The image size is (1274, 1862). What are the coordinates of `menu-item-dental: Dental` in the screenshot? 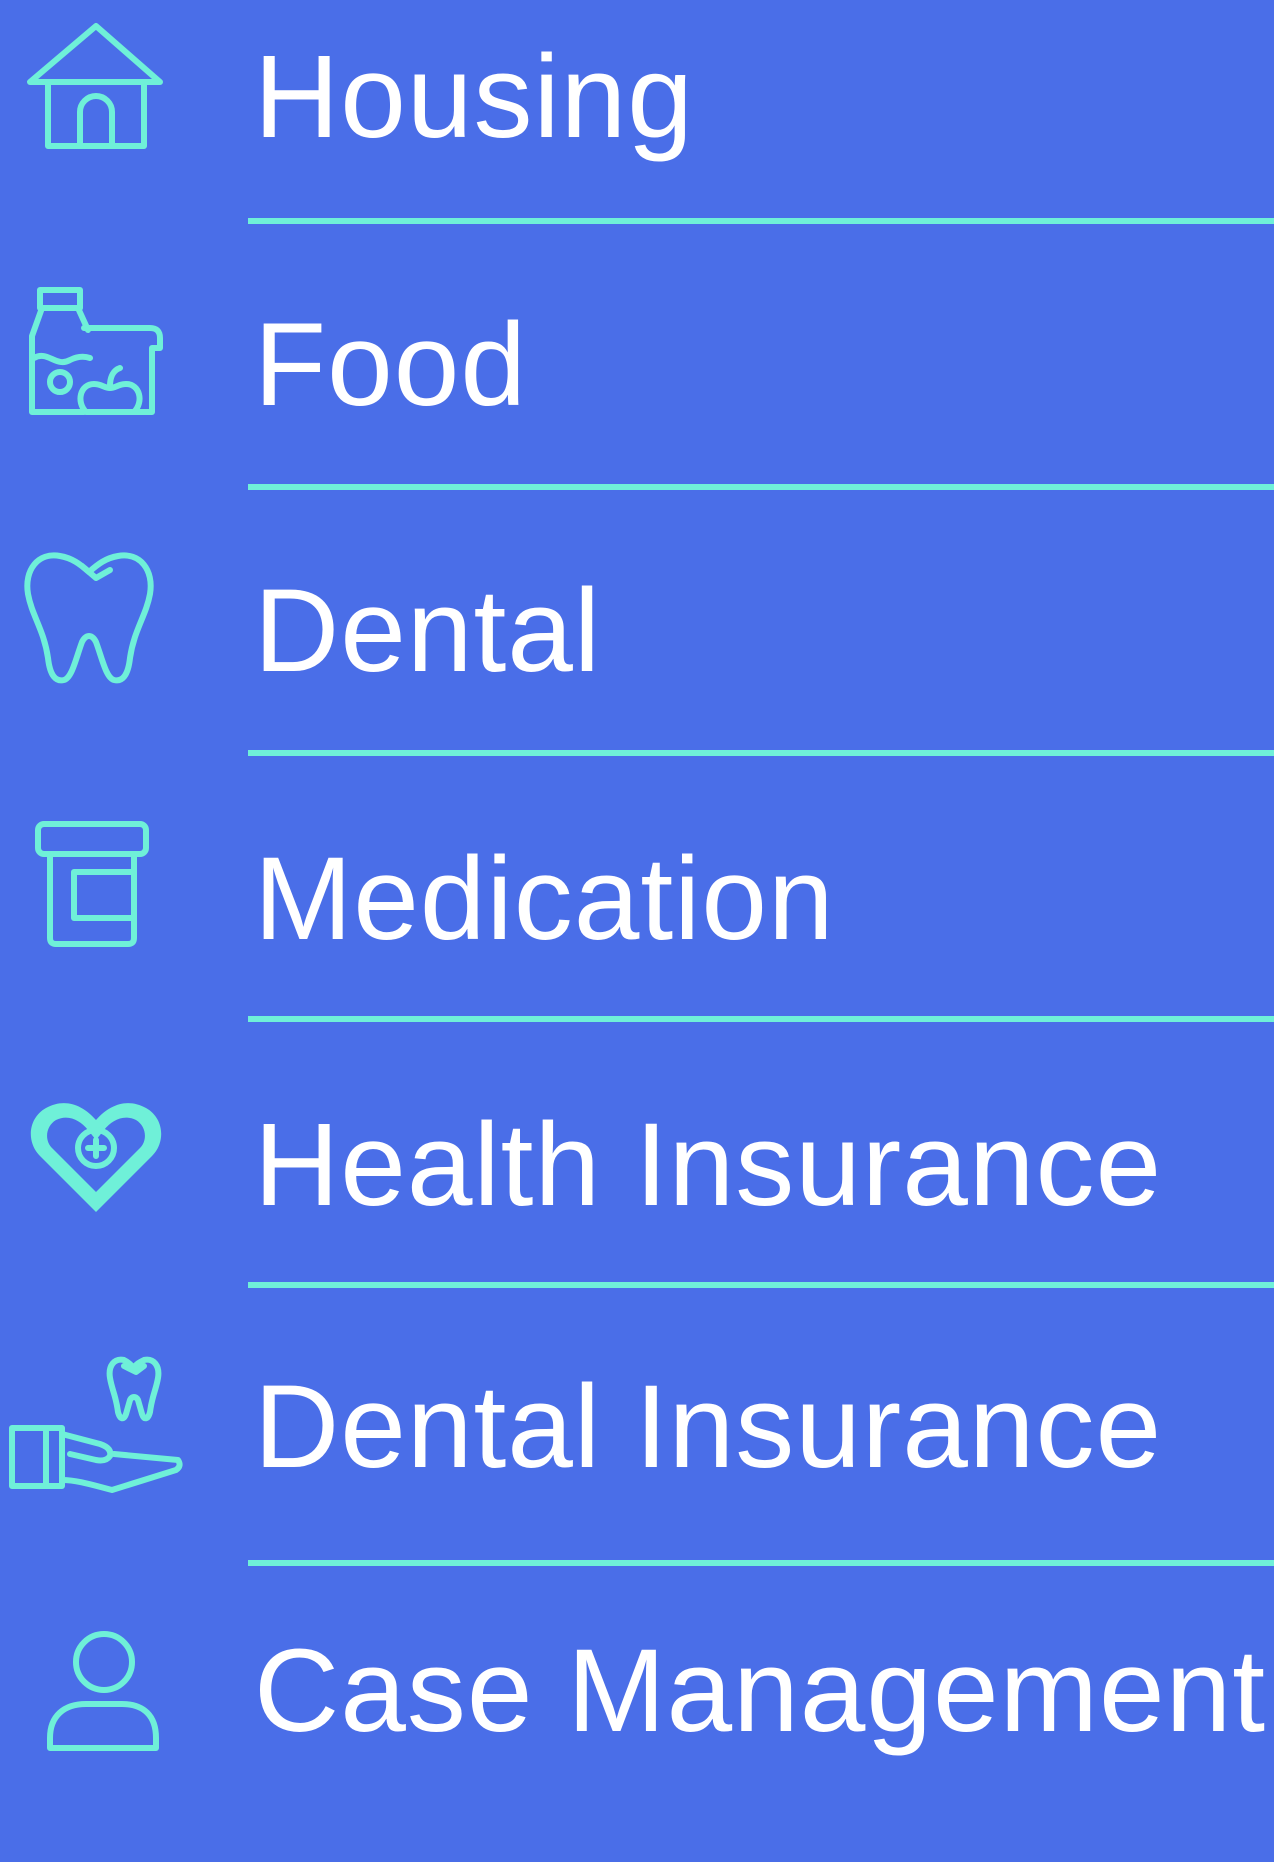 It's located at (637, 665).